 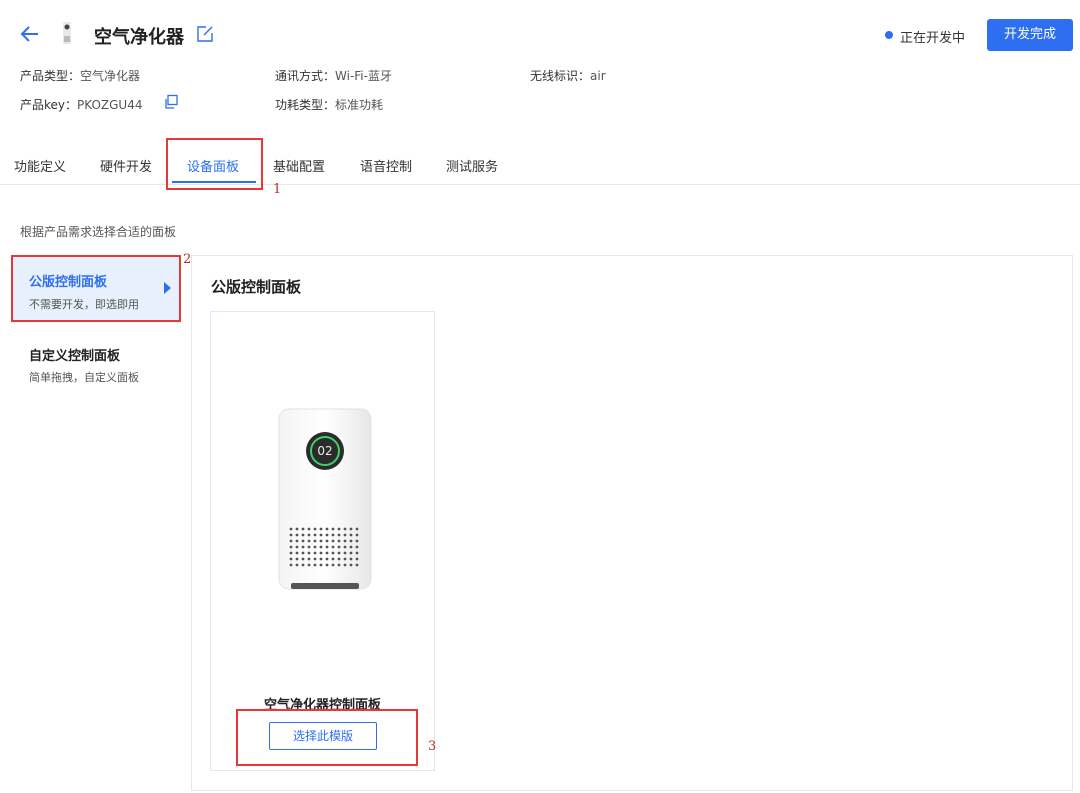 I want to click on section-title: 公版控制面板, so click(x=256, y=287).